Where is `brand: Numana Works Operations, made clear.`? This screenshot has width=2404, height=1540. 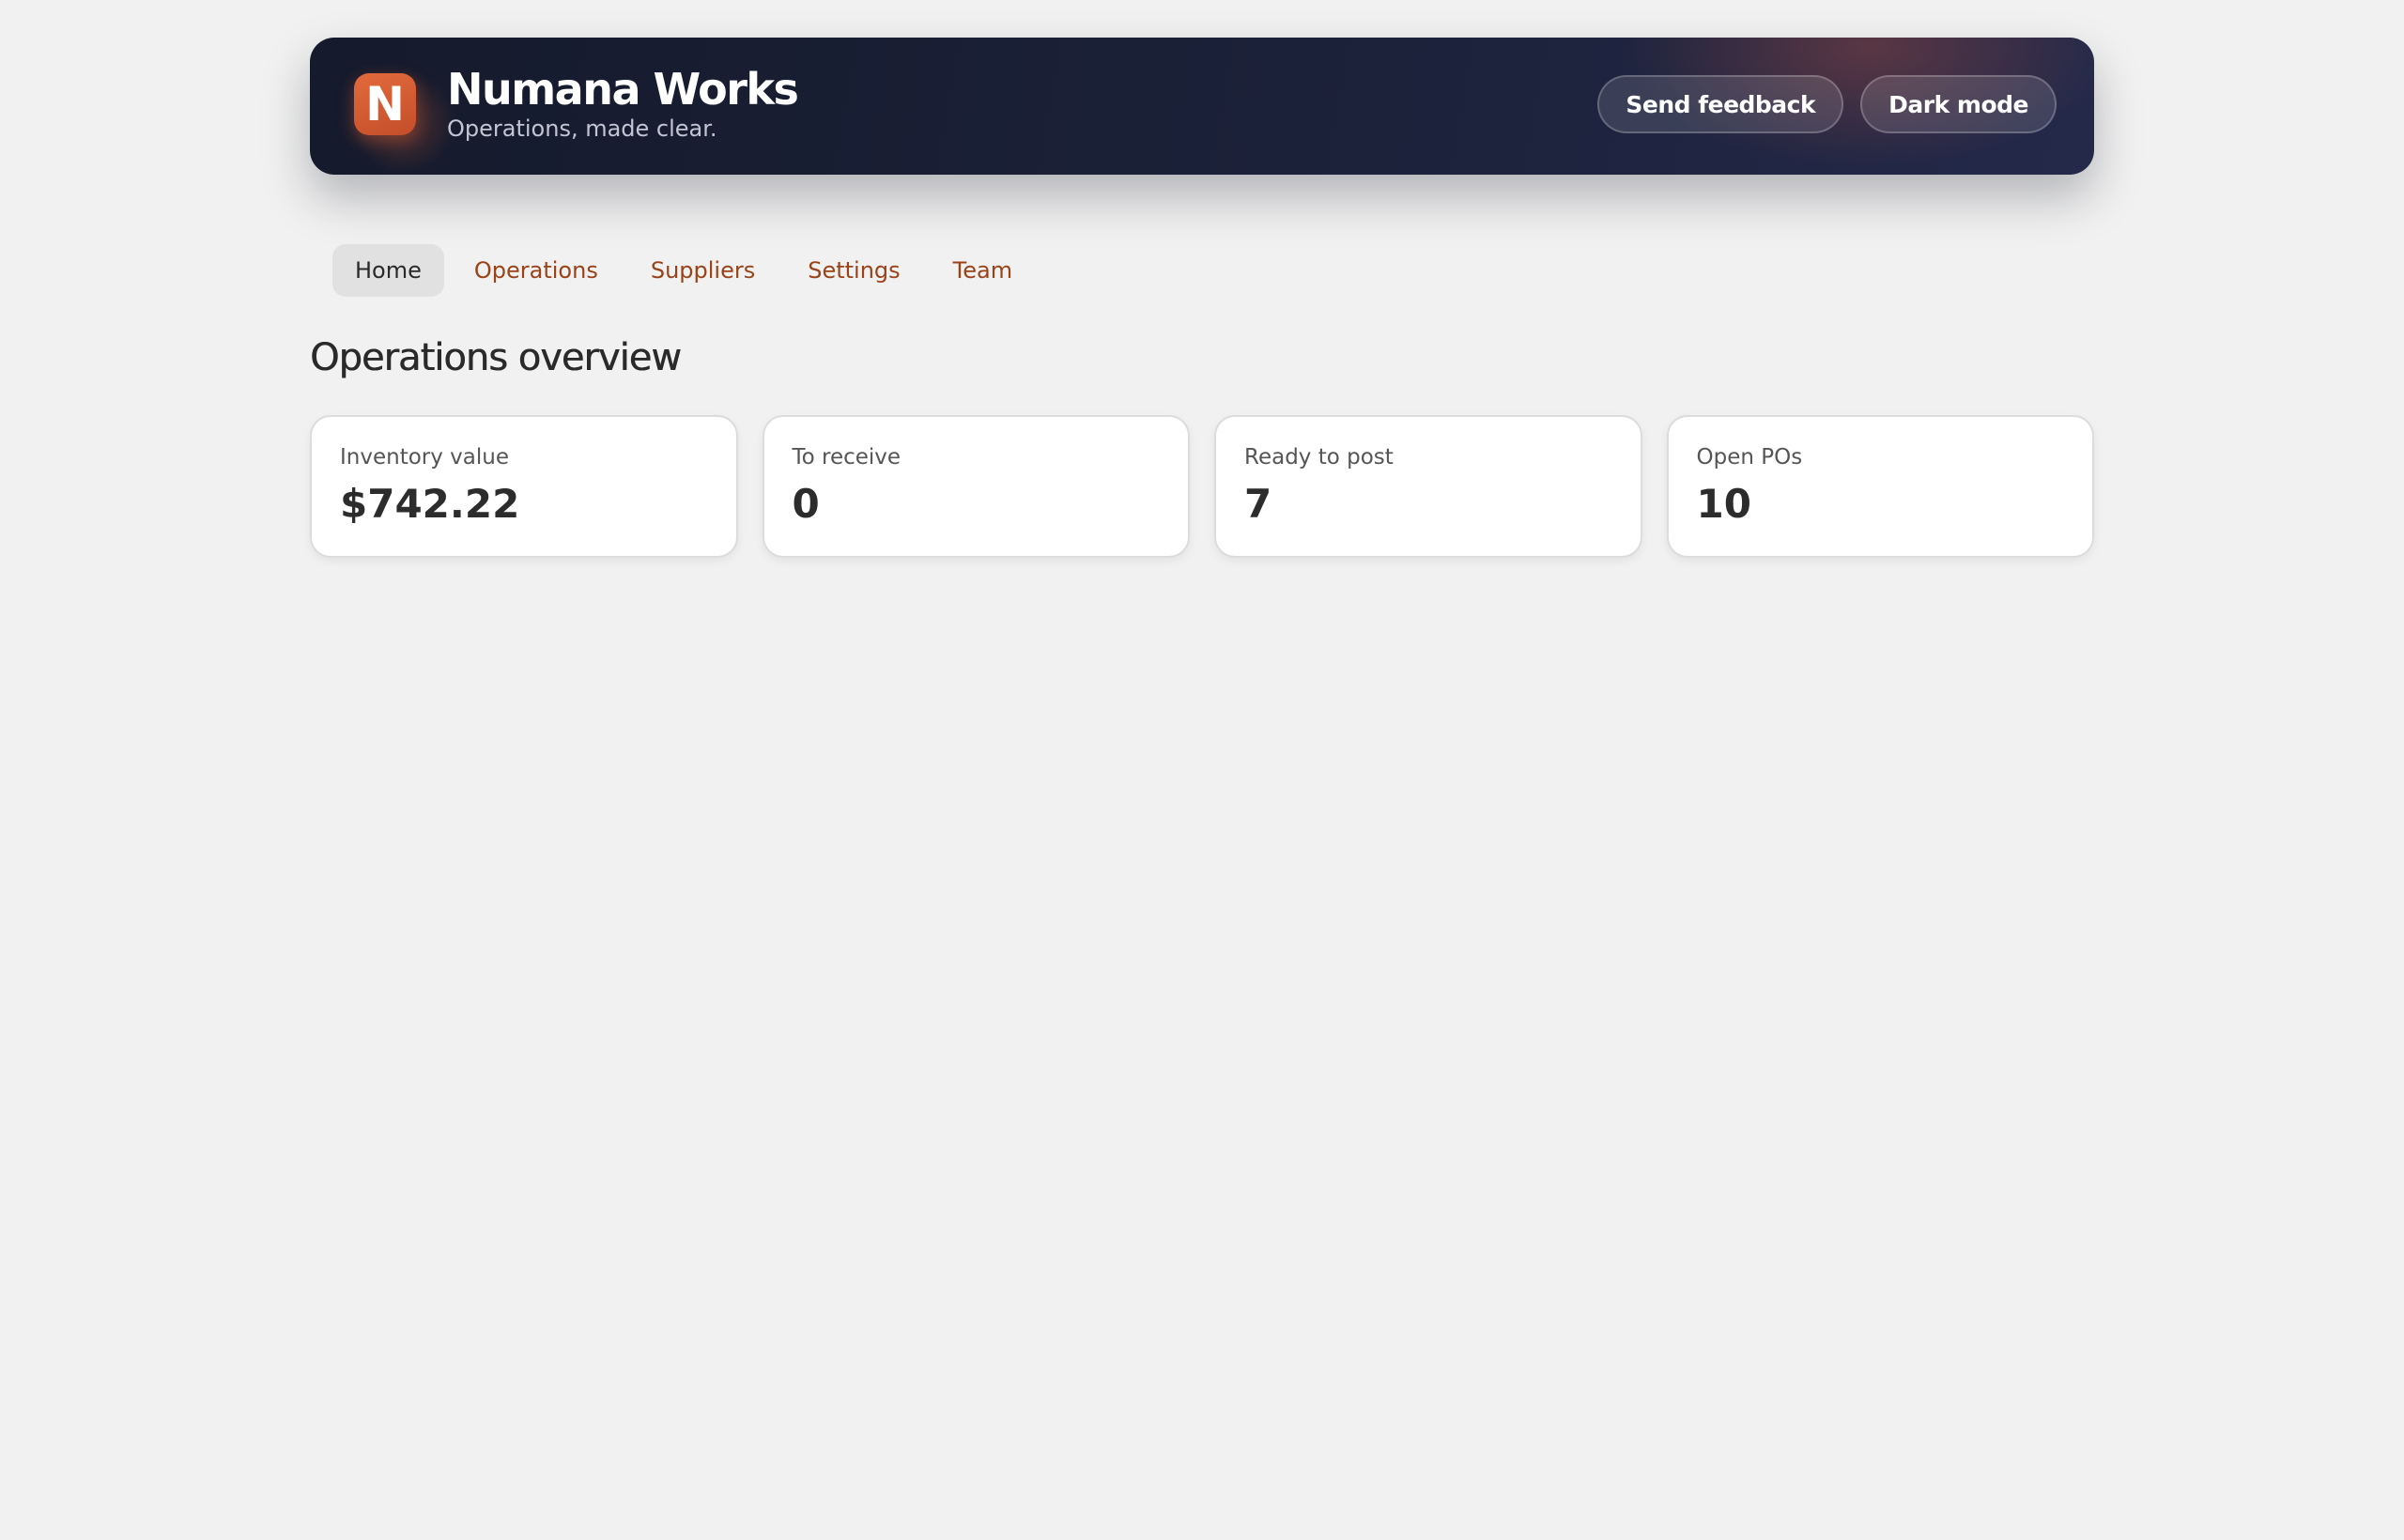 brand: Numana Works Operations, made clear. is located at coordinates (623, 103).